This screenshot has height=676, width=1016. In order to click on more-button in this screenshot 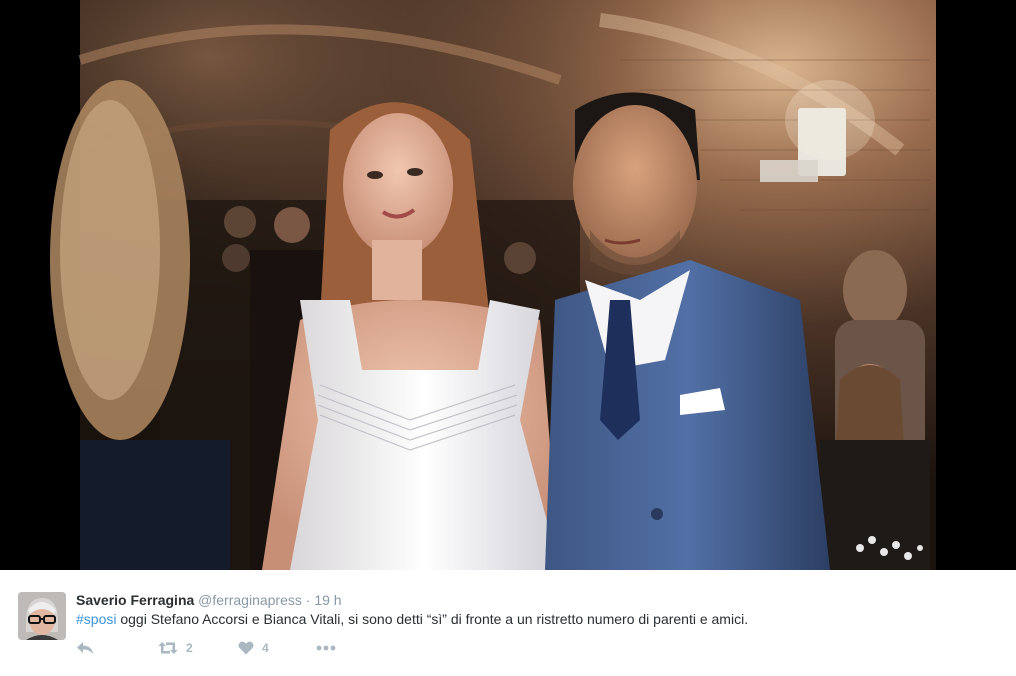, I will do `click(326, 648)`.